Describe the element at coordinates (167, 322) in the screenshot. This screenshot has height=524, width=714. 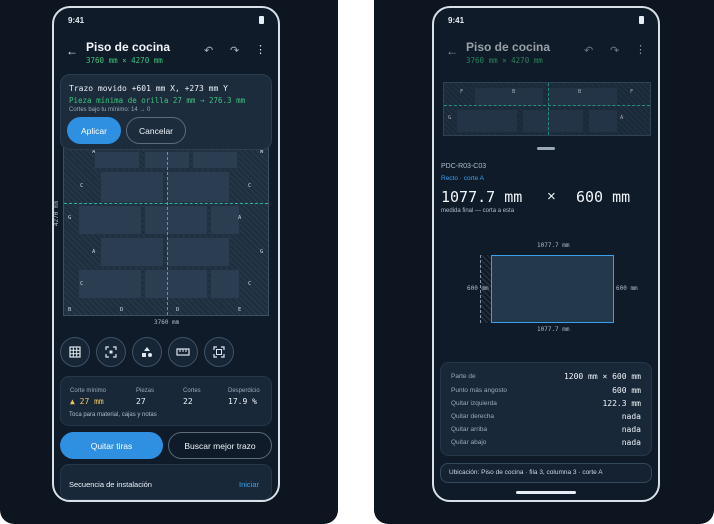
I see `plan-width-label: 3760 mm` at that location.